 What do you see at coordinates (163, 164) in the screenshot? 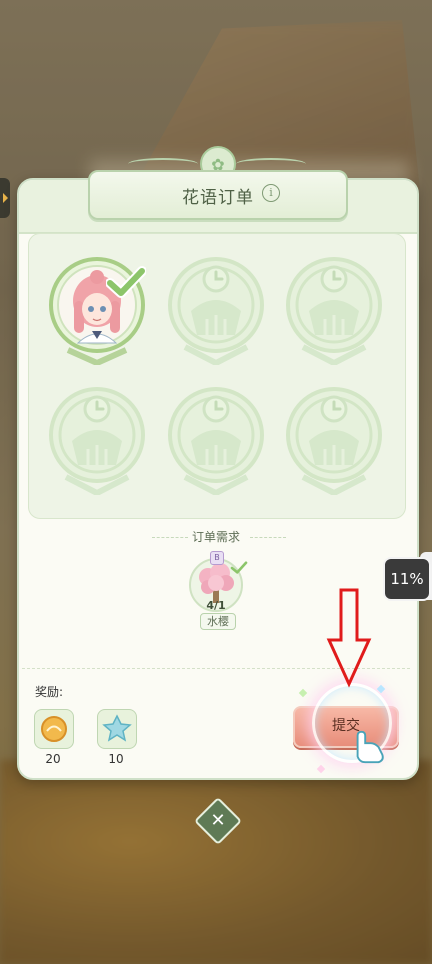
I see `title-vine-left` at bounding box center [163, 164].